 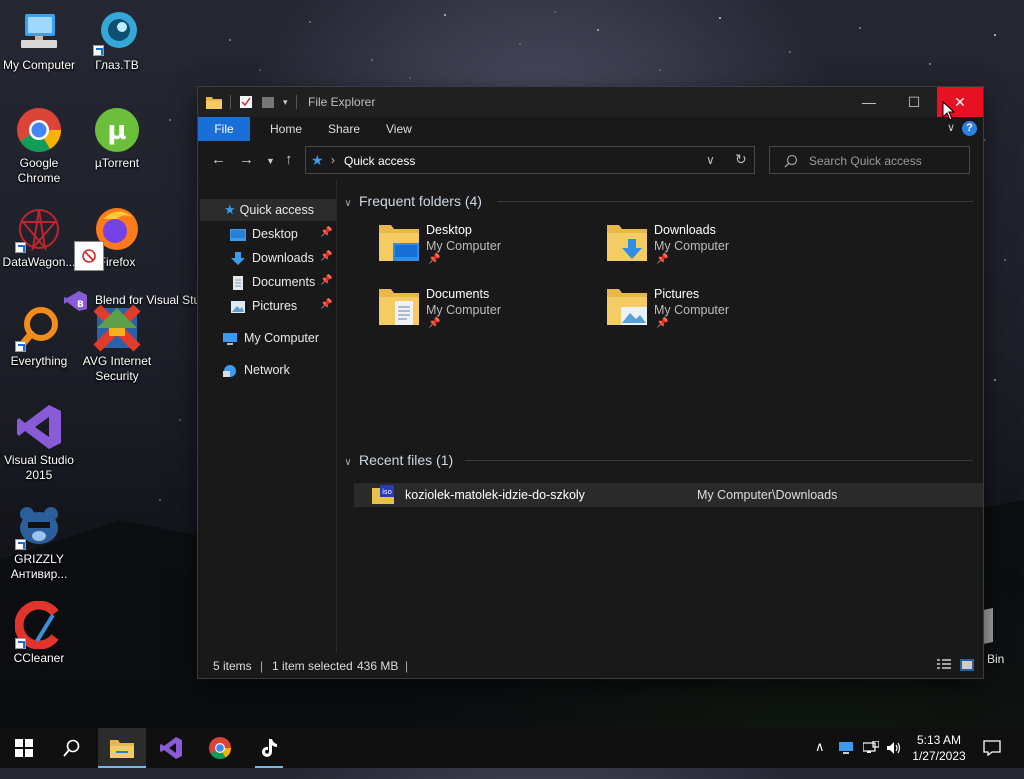 I want to click on expand-ribbon-chevron-icon: ∨, so click(x=951, y=127).